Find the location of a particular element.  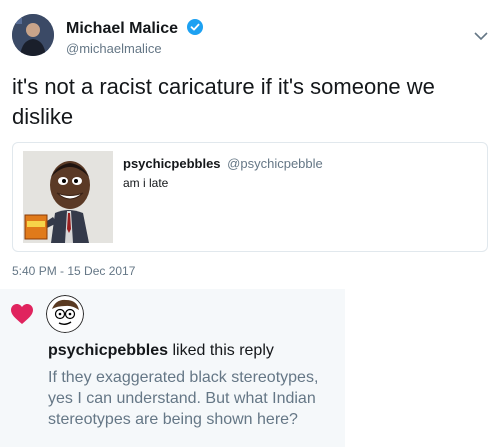

quoted-tweet-author: psychicpebbles @psychicpebble is located at coordinates (223, 163).